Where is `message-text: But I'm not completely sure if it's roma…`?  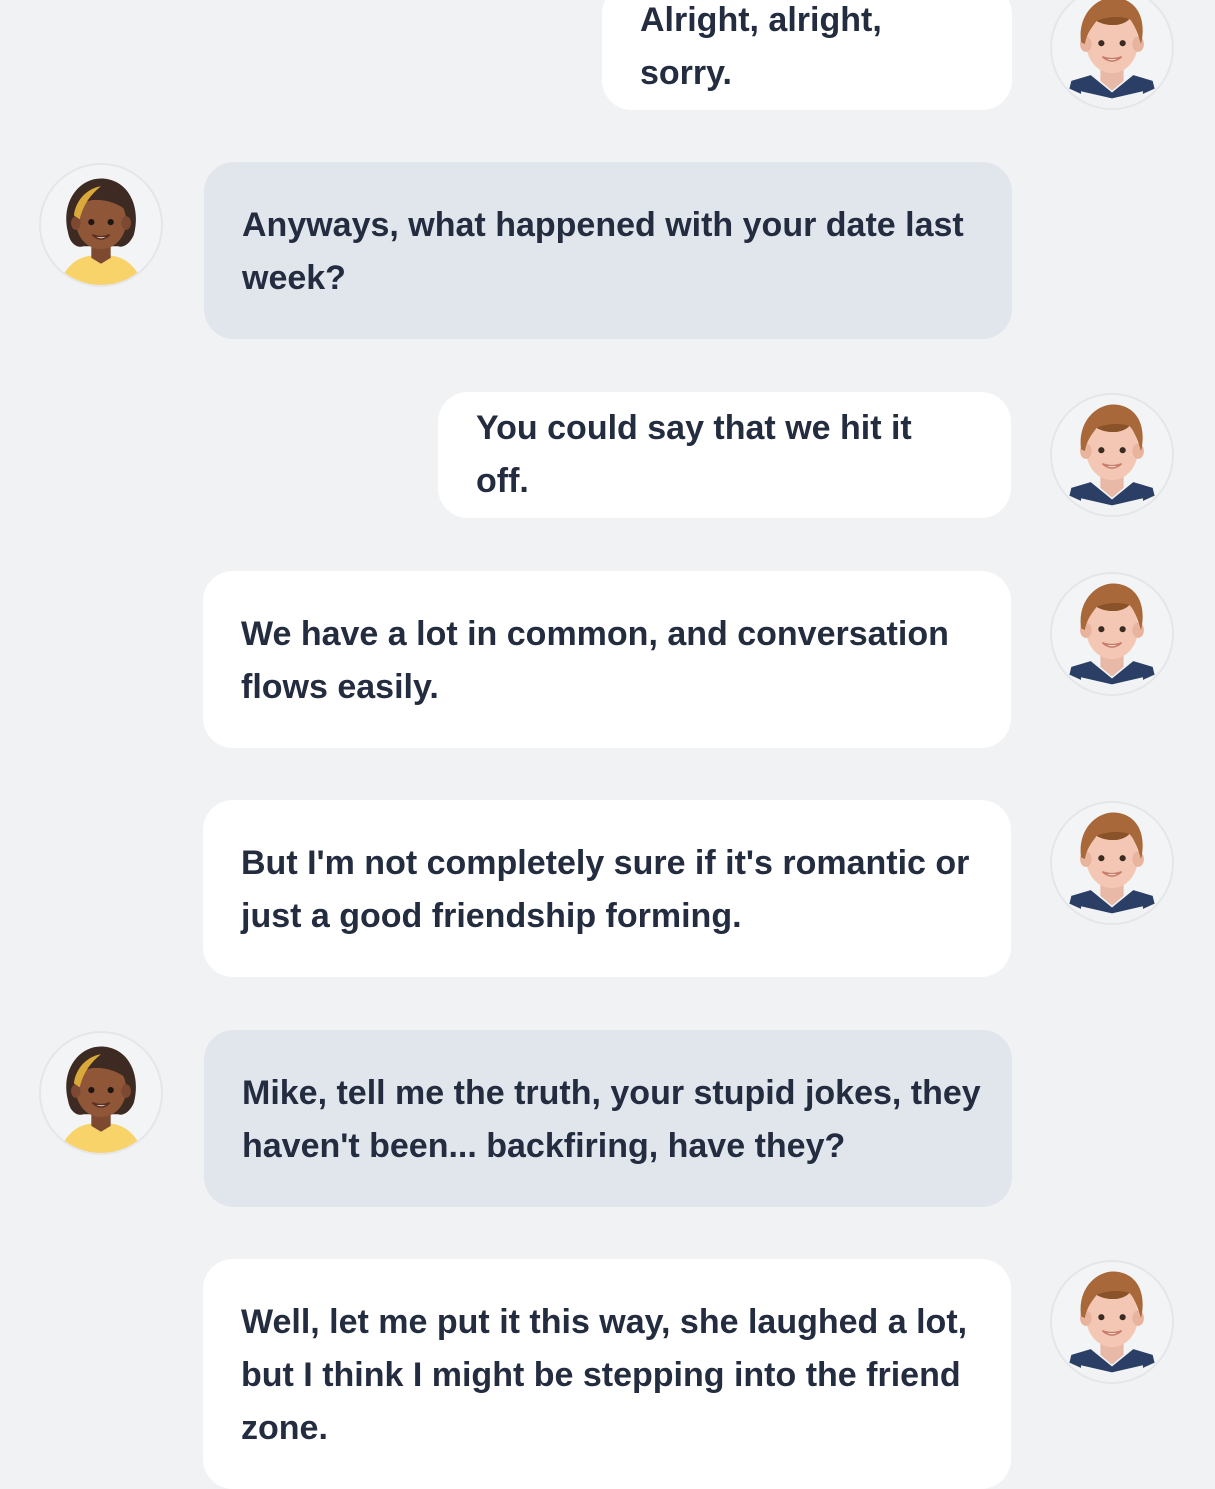 message-text: But I'm not completely sure if it's roma… is located at coordinates (605, 889).